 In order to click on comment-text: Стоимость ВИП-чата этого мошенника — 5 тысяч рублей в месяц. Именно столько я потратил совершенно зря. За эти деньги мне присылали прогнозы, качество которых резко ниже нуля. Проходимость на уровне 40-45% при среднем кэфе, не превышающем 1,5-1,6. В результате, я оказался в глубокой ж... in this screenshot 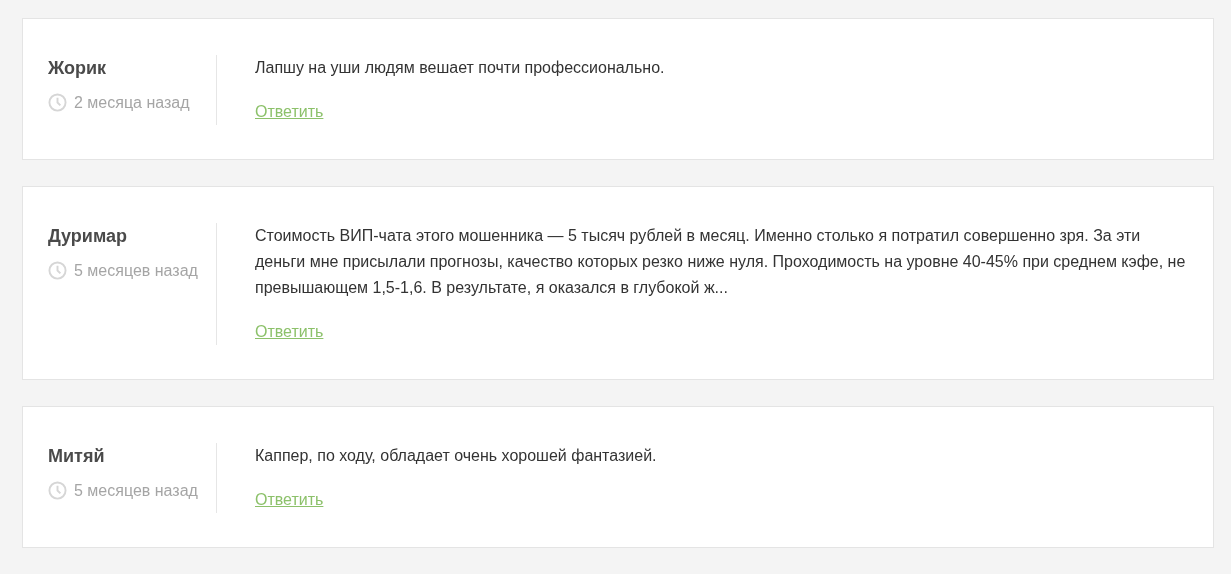, I will do `click(721, 262)`.